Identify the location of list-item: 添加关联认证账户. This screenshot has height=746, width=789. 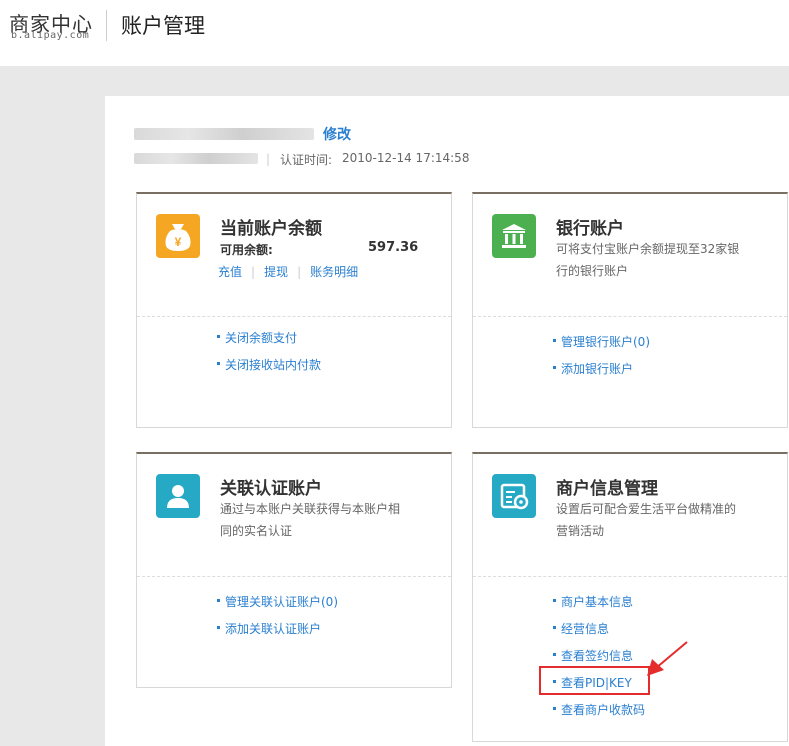
(277, 632).